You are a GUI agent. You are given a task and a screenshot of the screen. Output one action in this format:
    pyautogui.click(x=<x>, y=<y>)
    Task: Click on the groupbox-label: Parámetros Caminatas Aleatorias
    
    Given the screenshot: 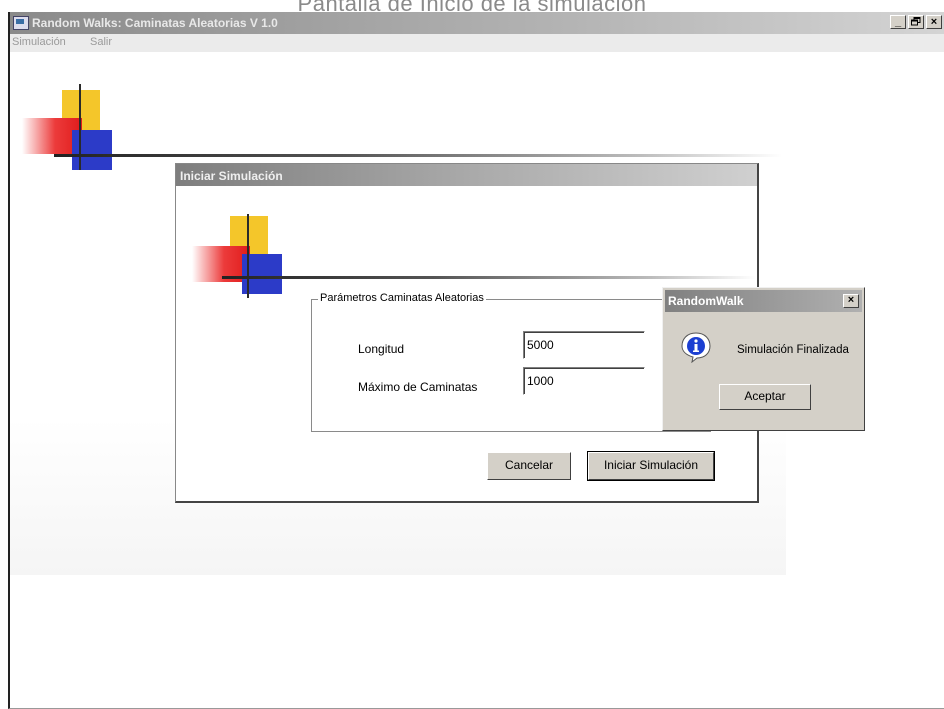 What is the action you would take?
    pyautogui.click(x=402, y=298)
    